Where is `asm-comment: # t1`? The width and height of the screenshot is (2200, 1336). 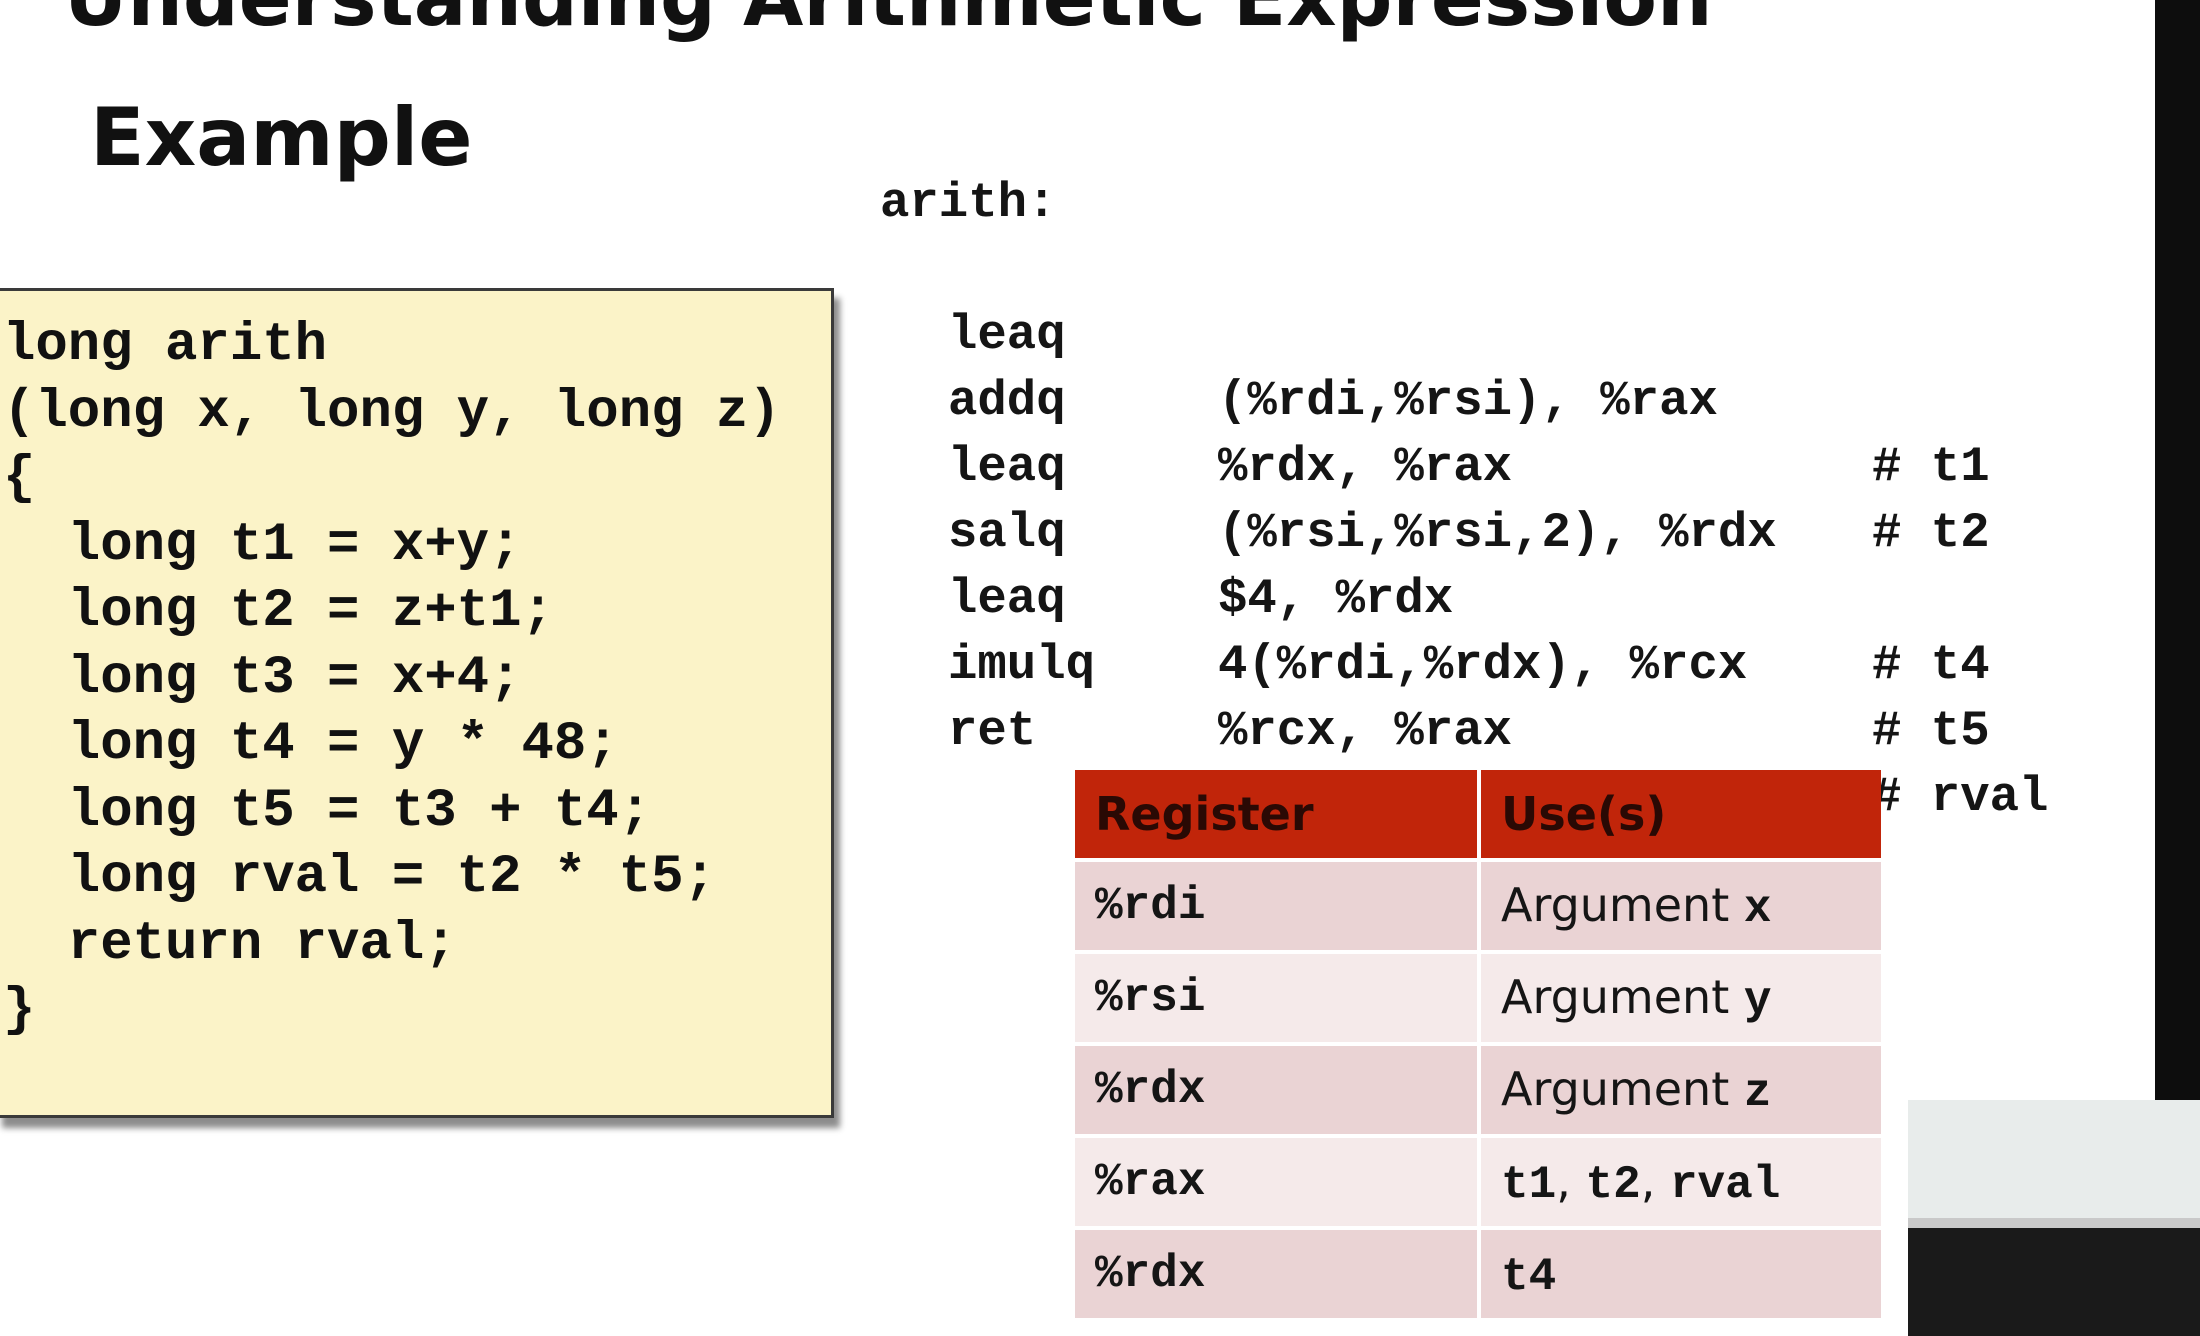
asm-comment: # t1 is located at coordinates (1931, 467).